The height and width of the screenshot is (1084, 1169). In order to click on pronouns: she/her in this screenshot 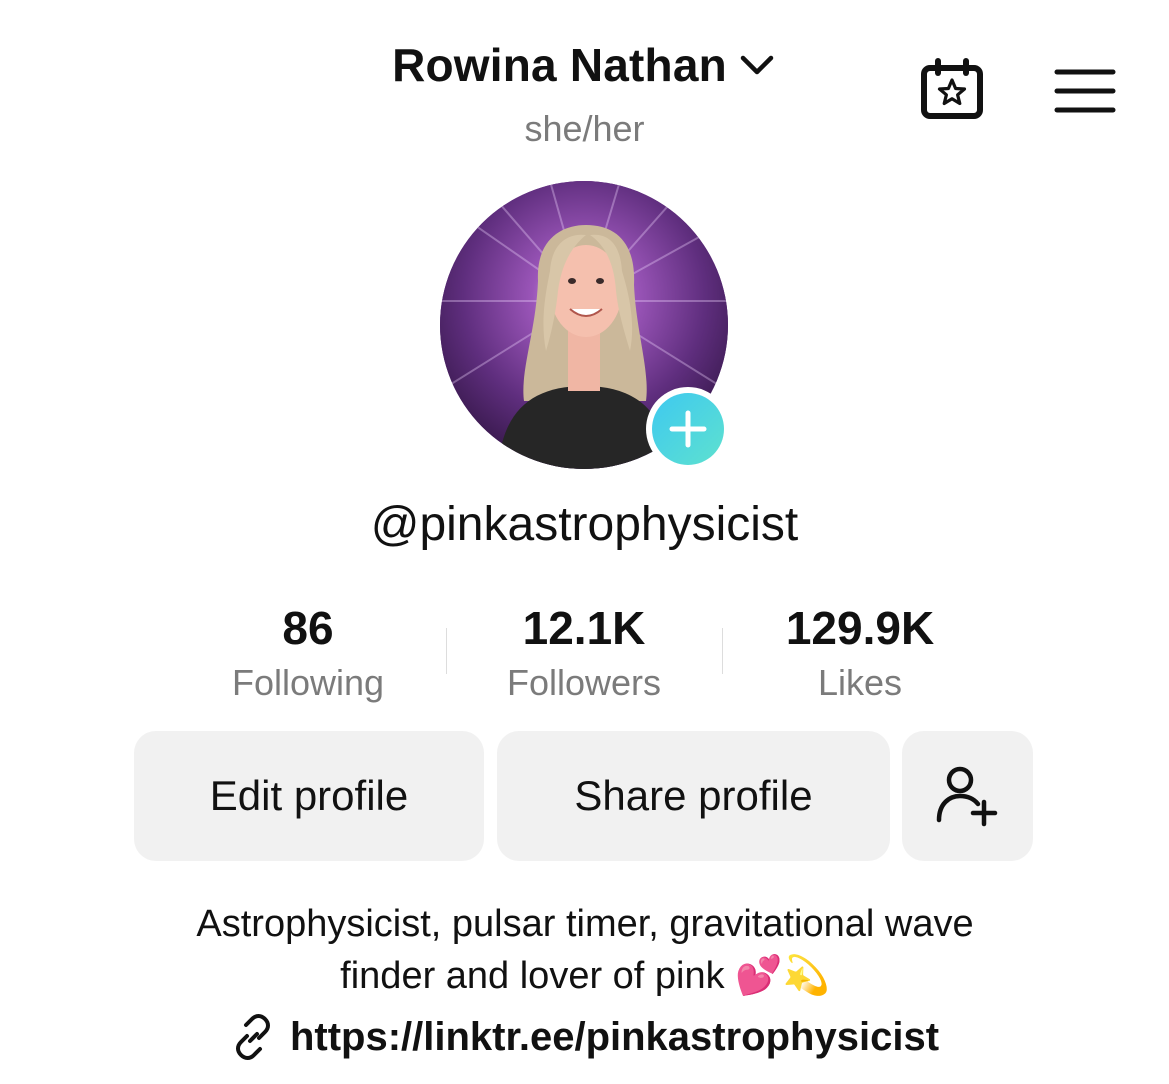, I will do `click(584, 128)`.